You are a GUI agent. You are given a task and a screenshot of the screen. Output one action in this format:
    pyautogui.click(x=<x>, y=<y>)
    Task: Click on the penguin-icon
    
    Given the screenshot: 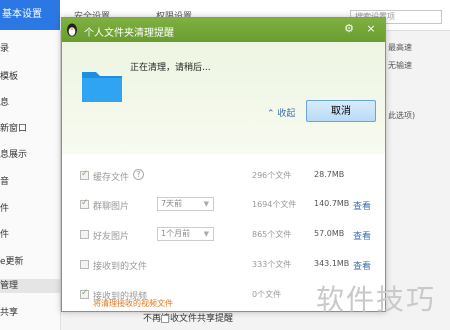 What is the action you would take?
    pyautogui.click(x=72, y=30)
    